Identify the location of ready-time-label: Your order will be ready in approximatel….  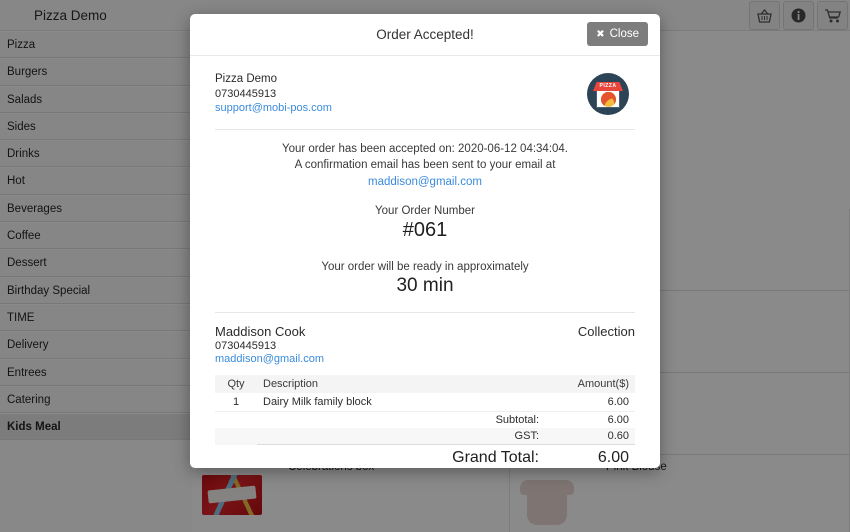
(425, 267).